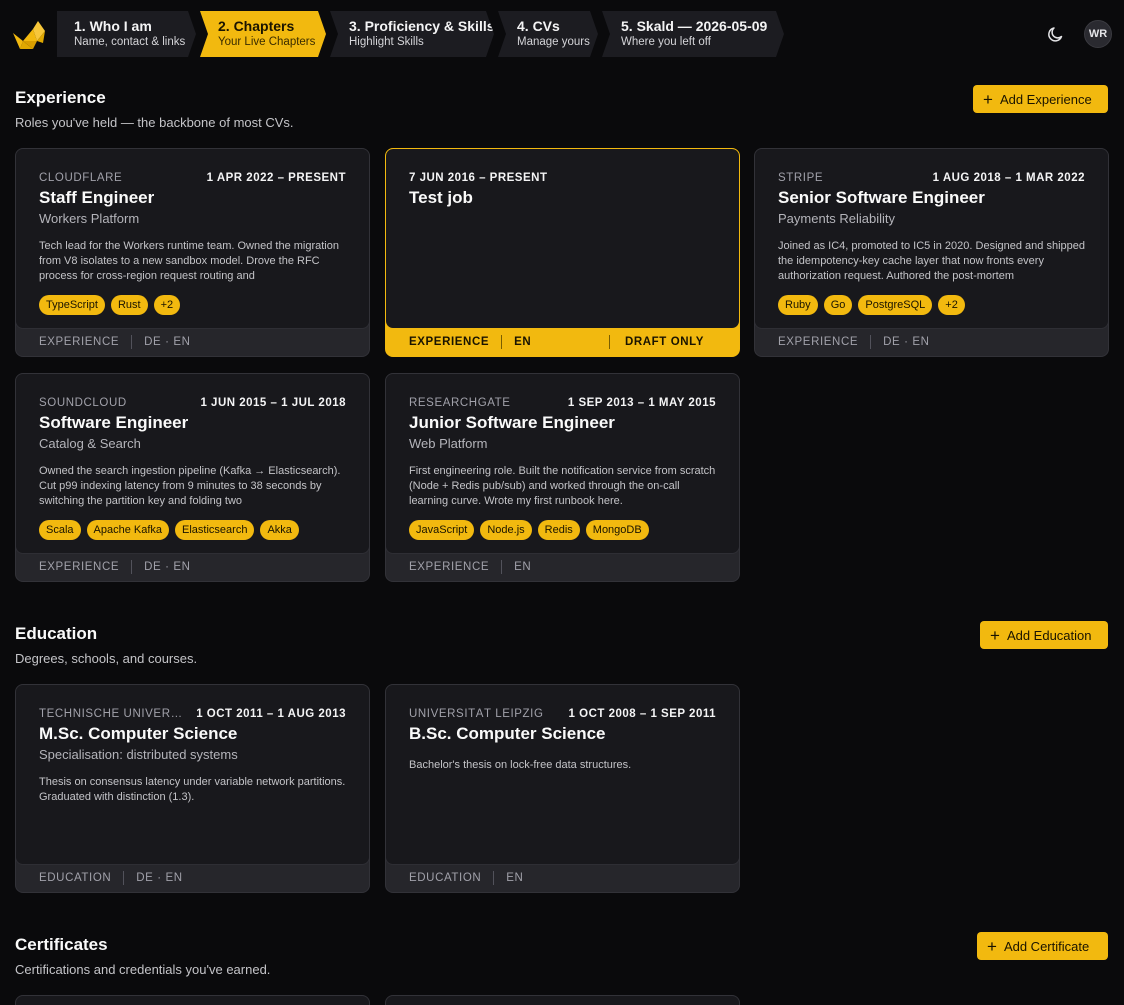 The height and width of the screenshot is (1005, 1124). Describe the element at coordinates (441, 197) in the screenshot. I see `card-role: Test job` at that location.